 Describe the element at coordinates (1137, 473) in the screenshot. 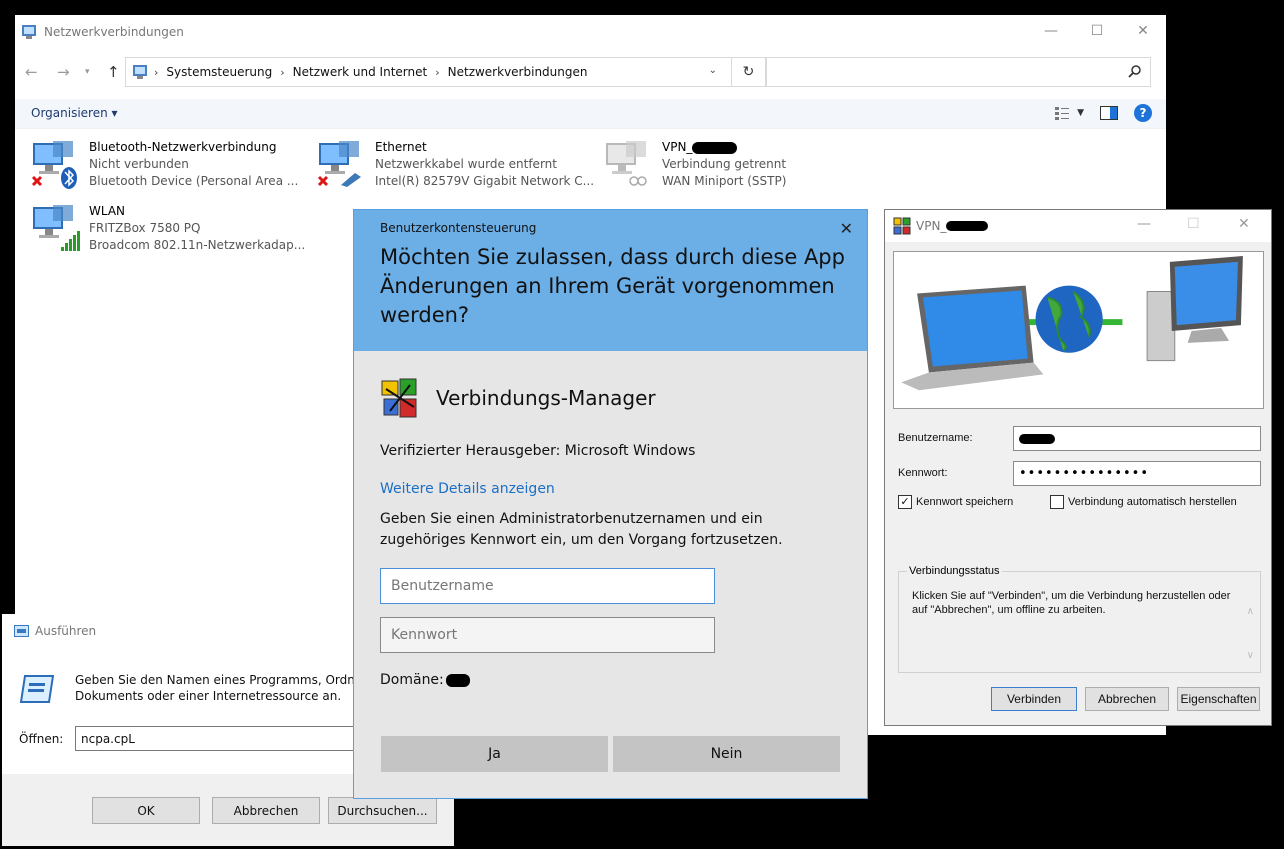

I see `vpn-password-input: •••••••••••••••` at that location.